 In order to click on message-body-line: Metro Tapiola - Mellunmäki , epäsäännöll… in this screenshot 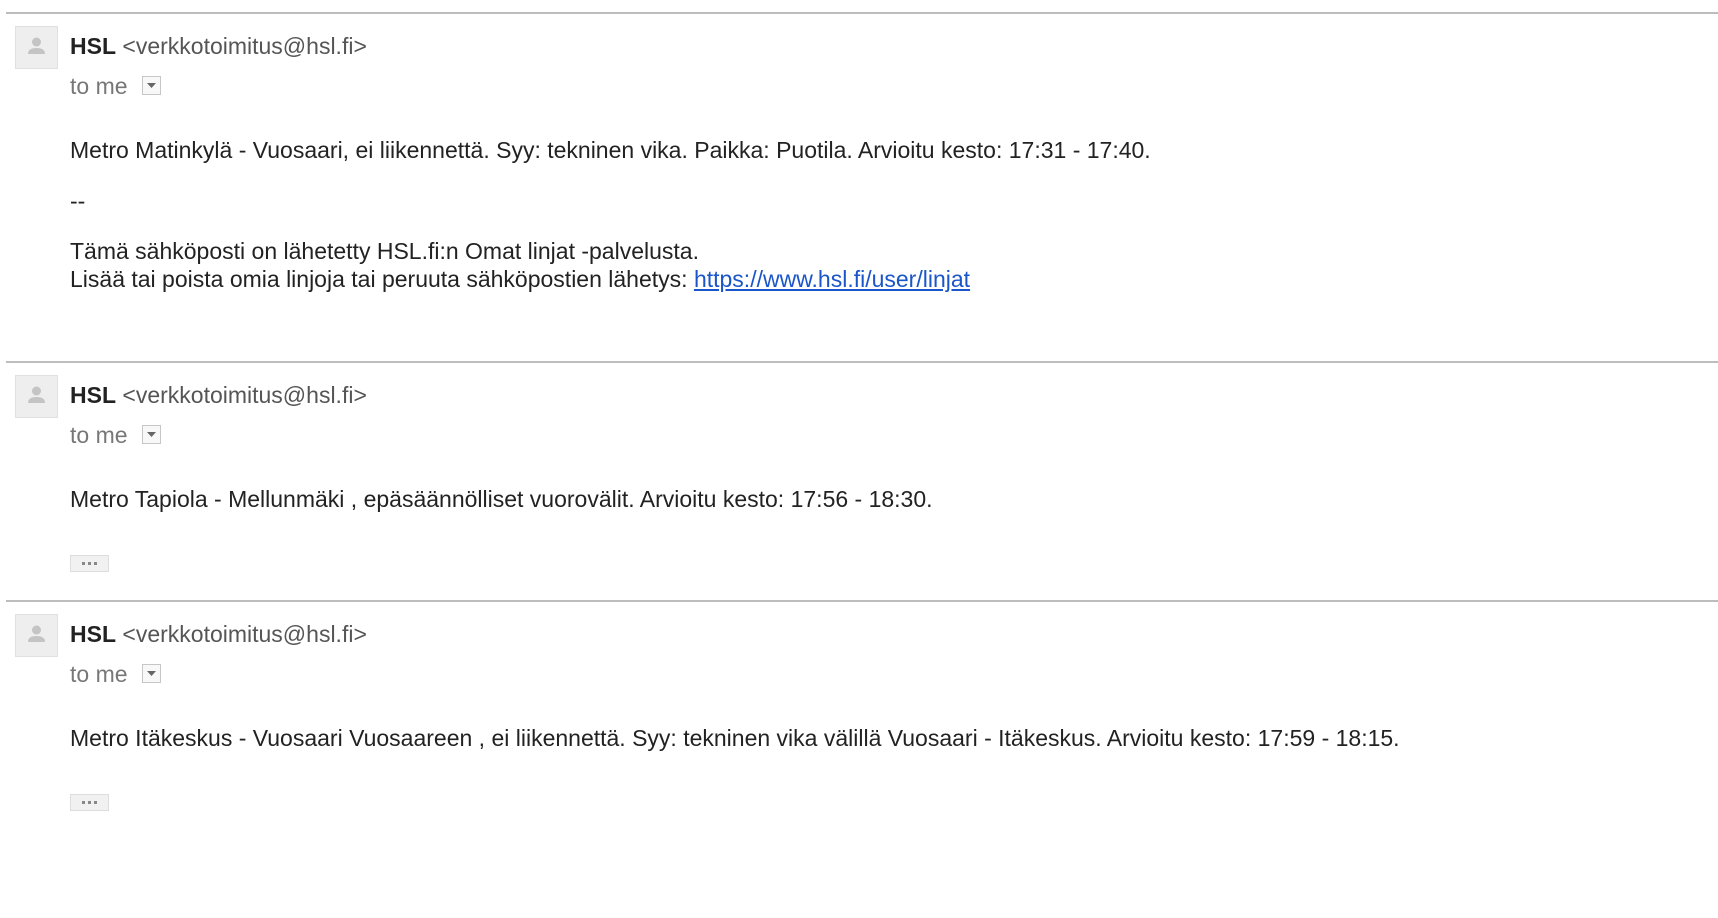, I will do `click(501, 499)`.